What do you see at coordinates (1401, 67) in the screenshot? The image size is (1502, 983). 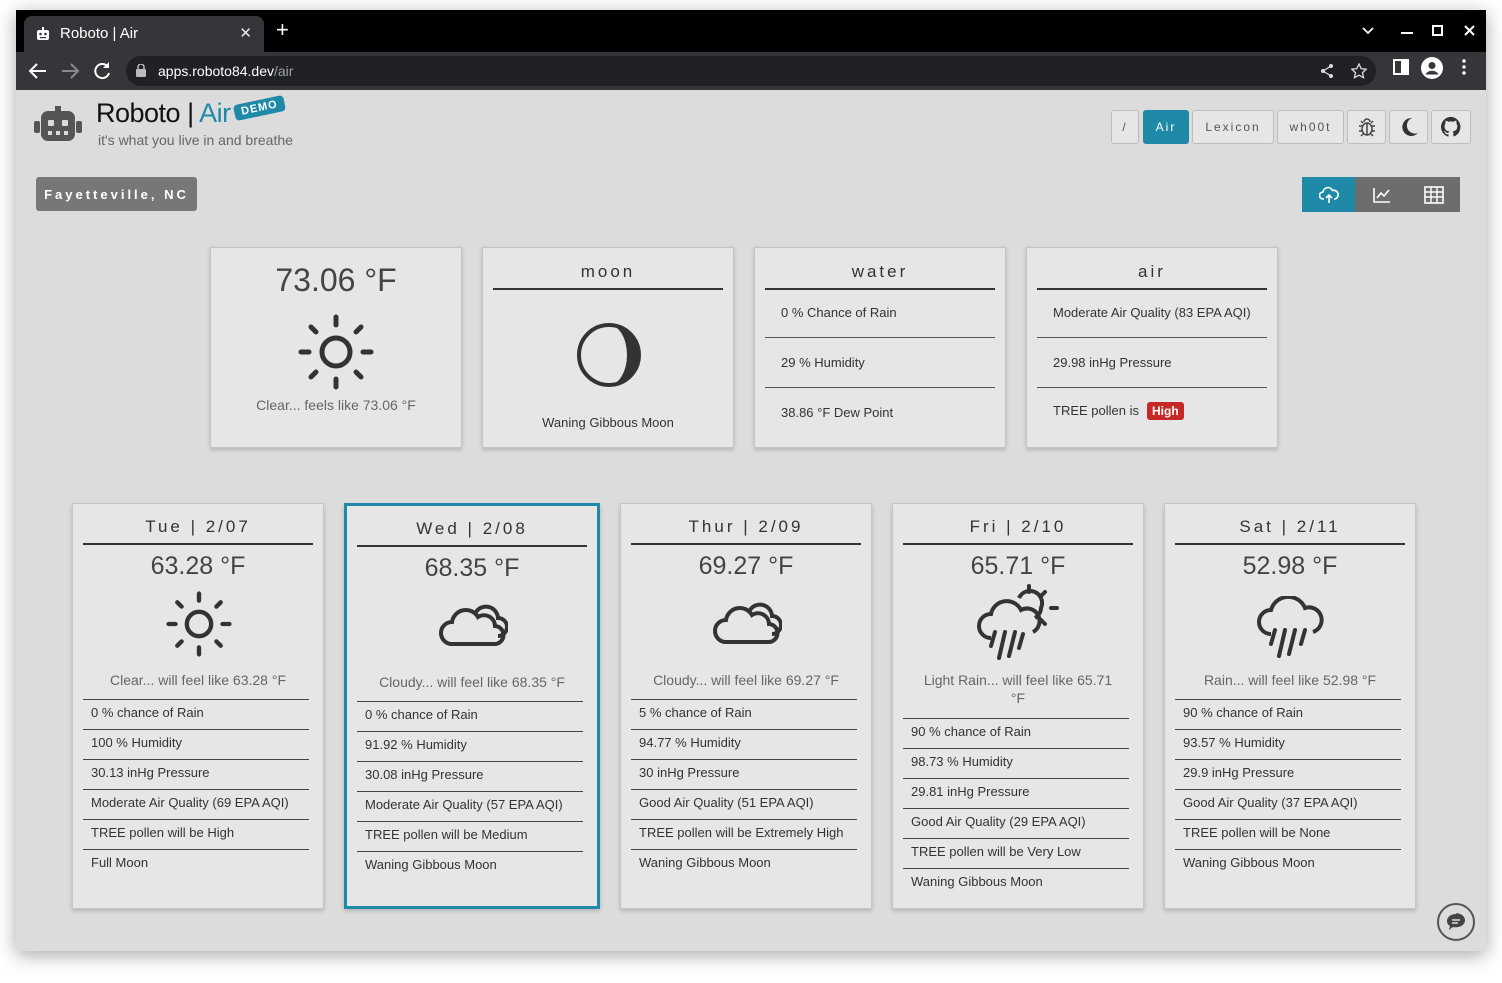 I see `side-panel-icon` at bounding box center [1401, 67].